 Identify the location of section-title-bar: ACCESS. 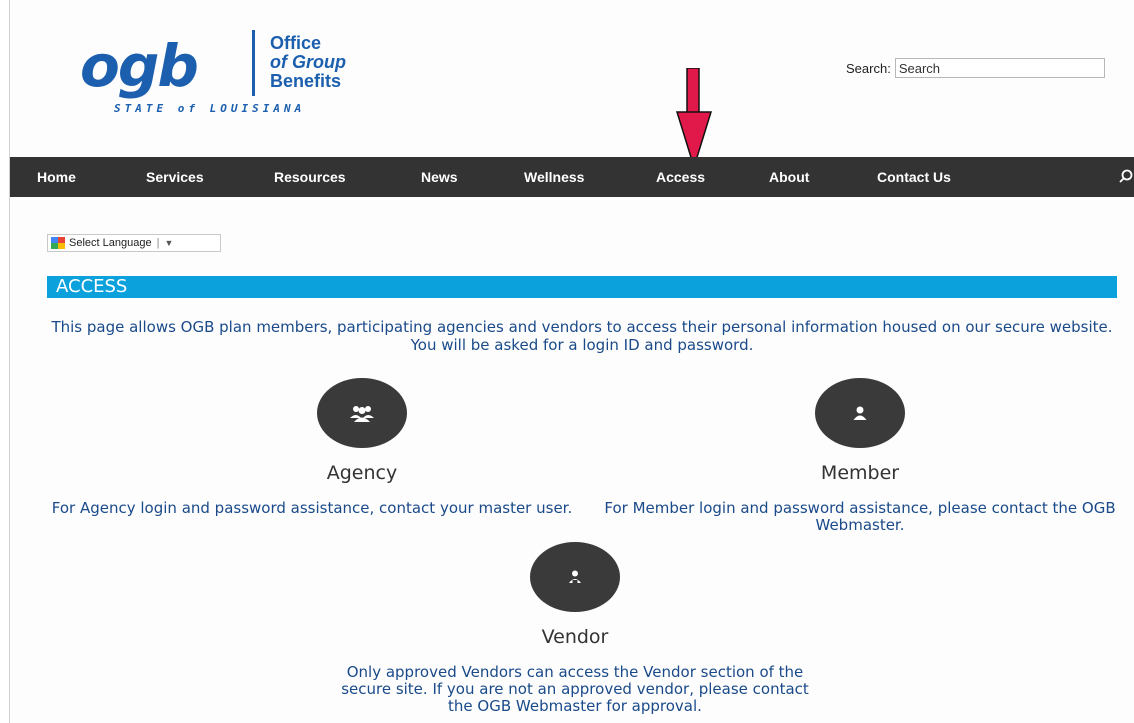
(582, 287).